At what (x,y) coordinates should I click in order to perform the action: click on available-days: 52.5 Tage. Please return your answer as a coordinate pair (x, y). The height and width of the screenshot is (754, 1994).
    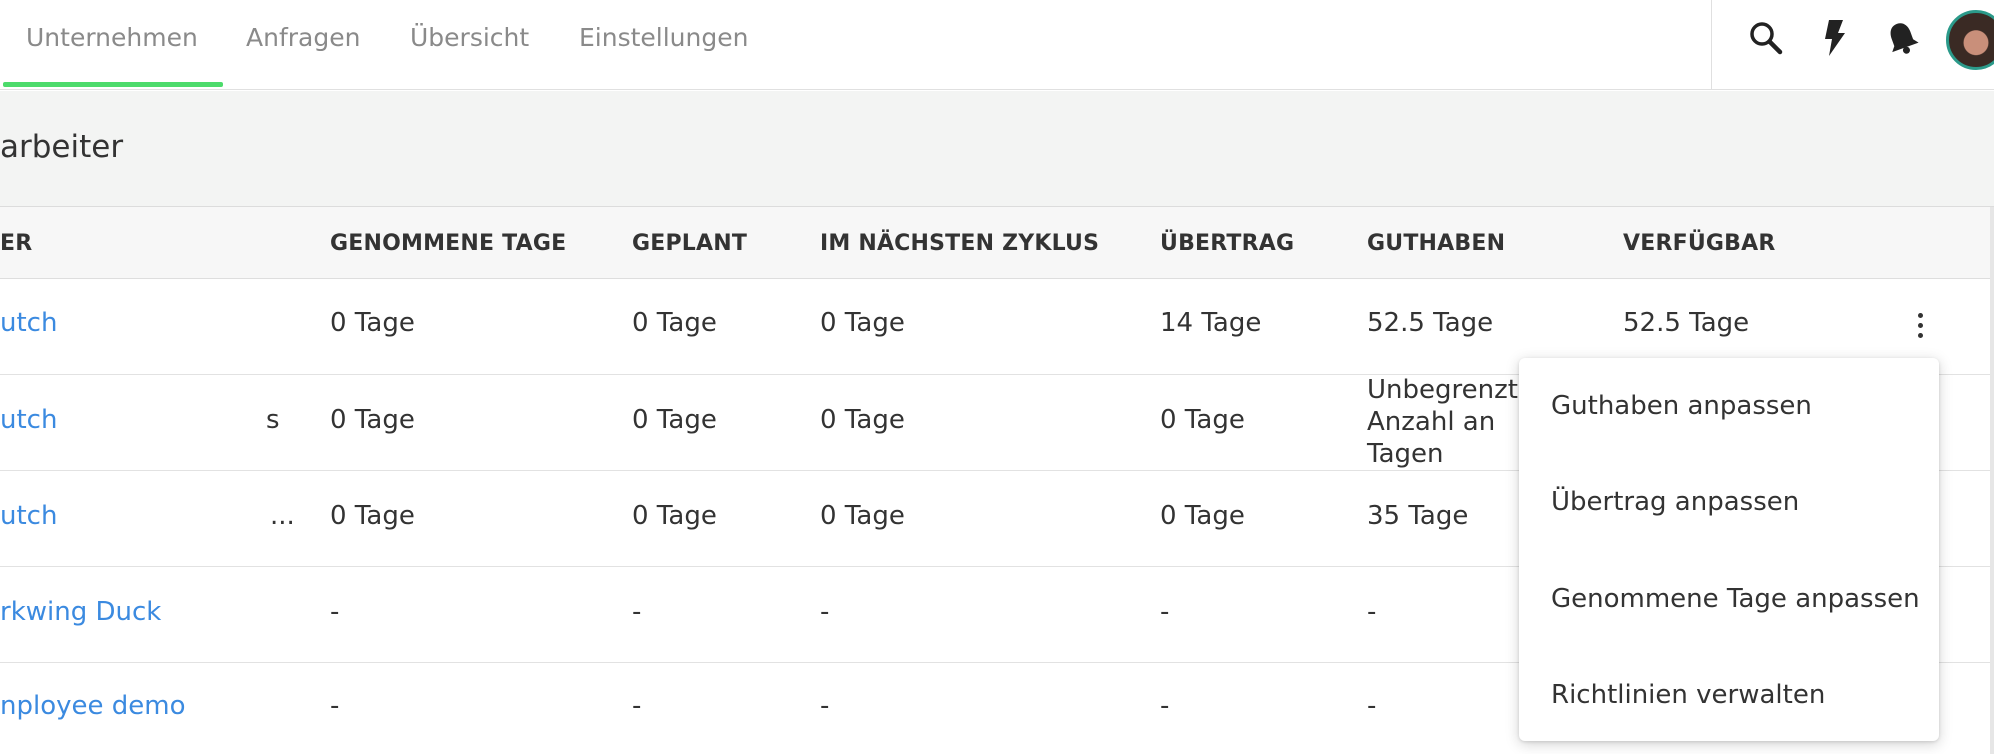
    Looking at the image, I should click on (1686, 323).